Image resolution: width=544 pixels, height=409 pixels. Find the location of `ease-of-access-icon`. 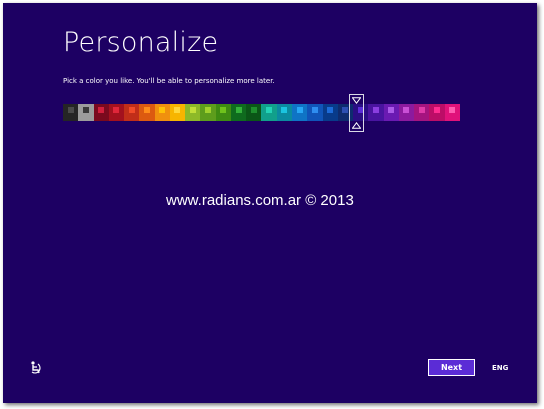

ease-of-access-icon is located at coordinates (36, 367).